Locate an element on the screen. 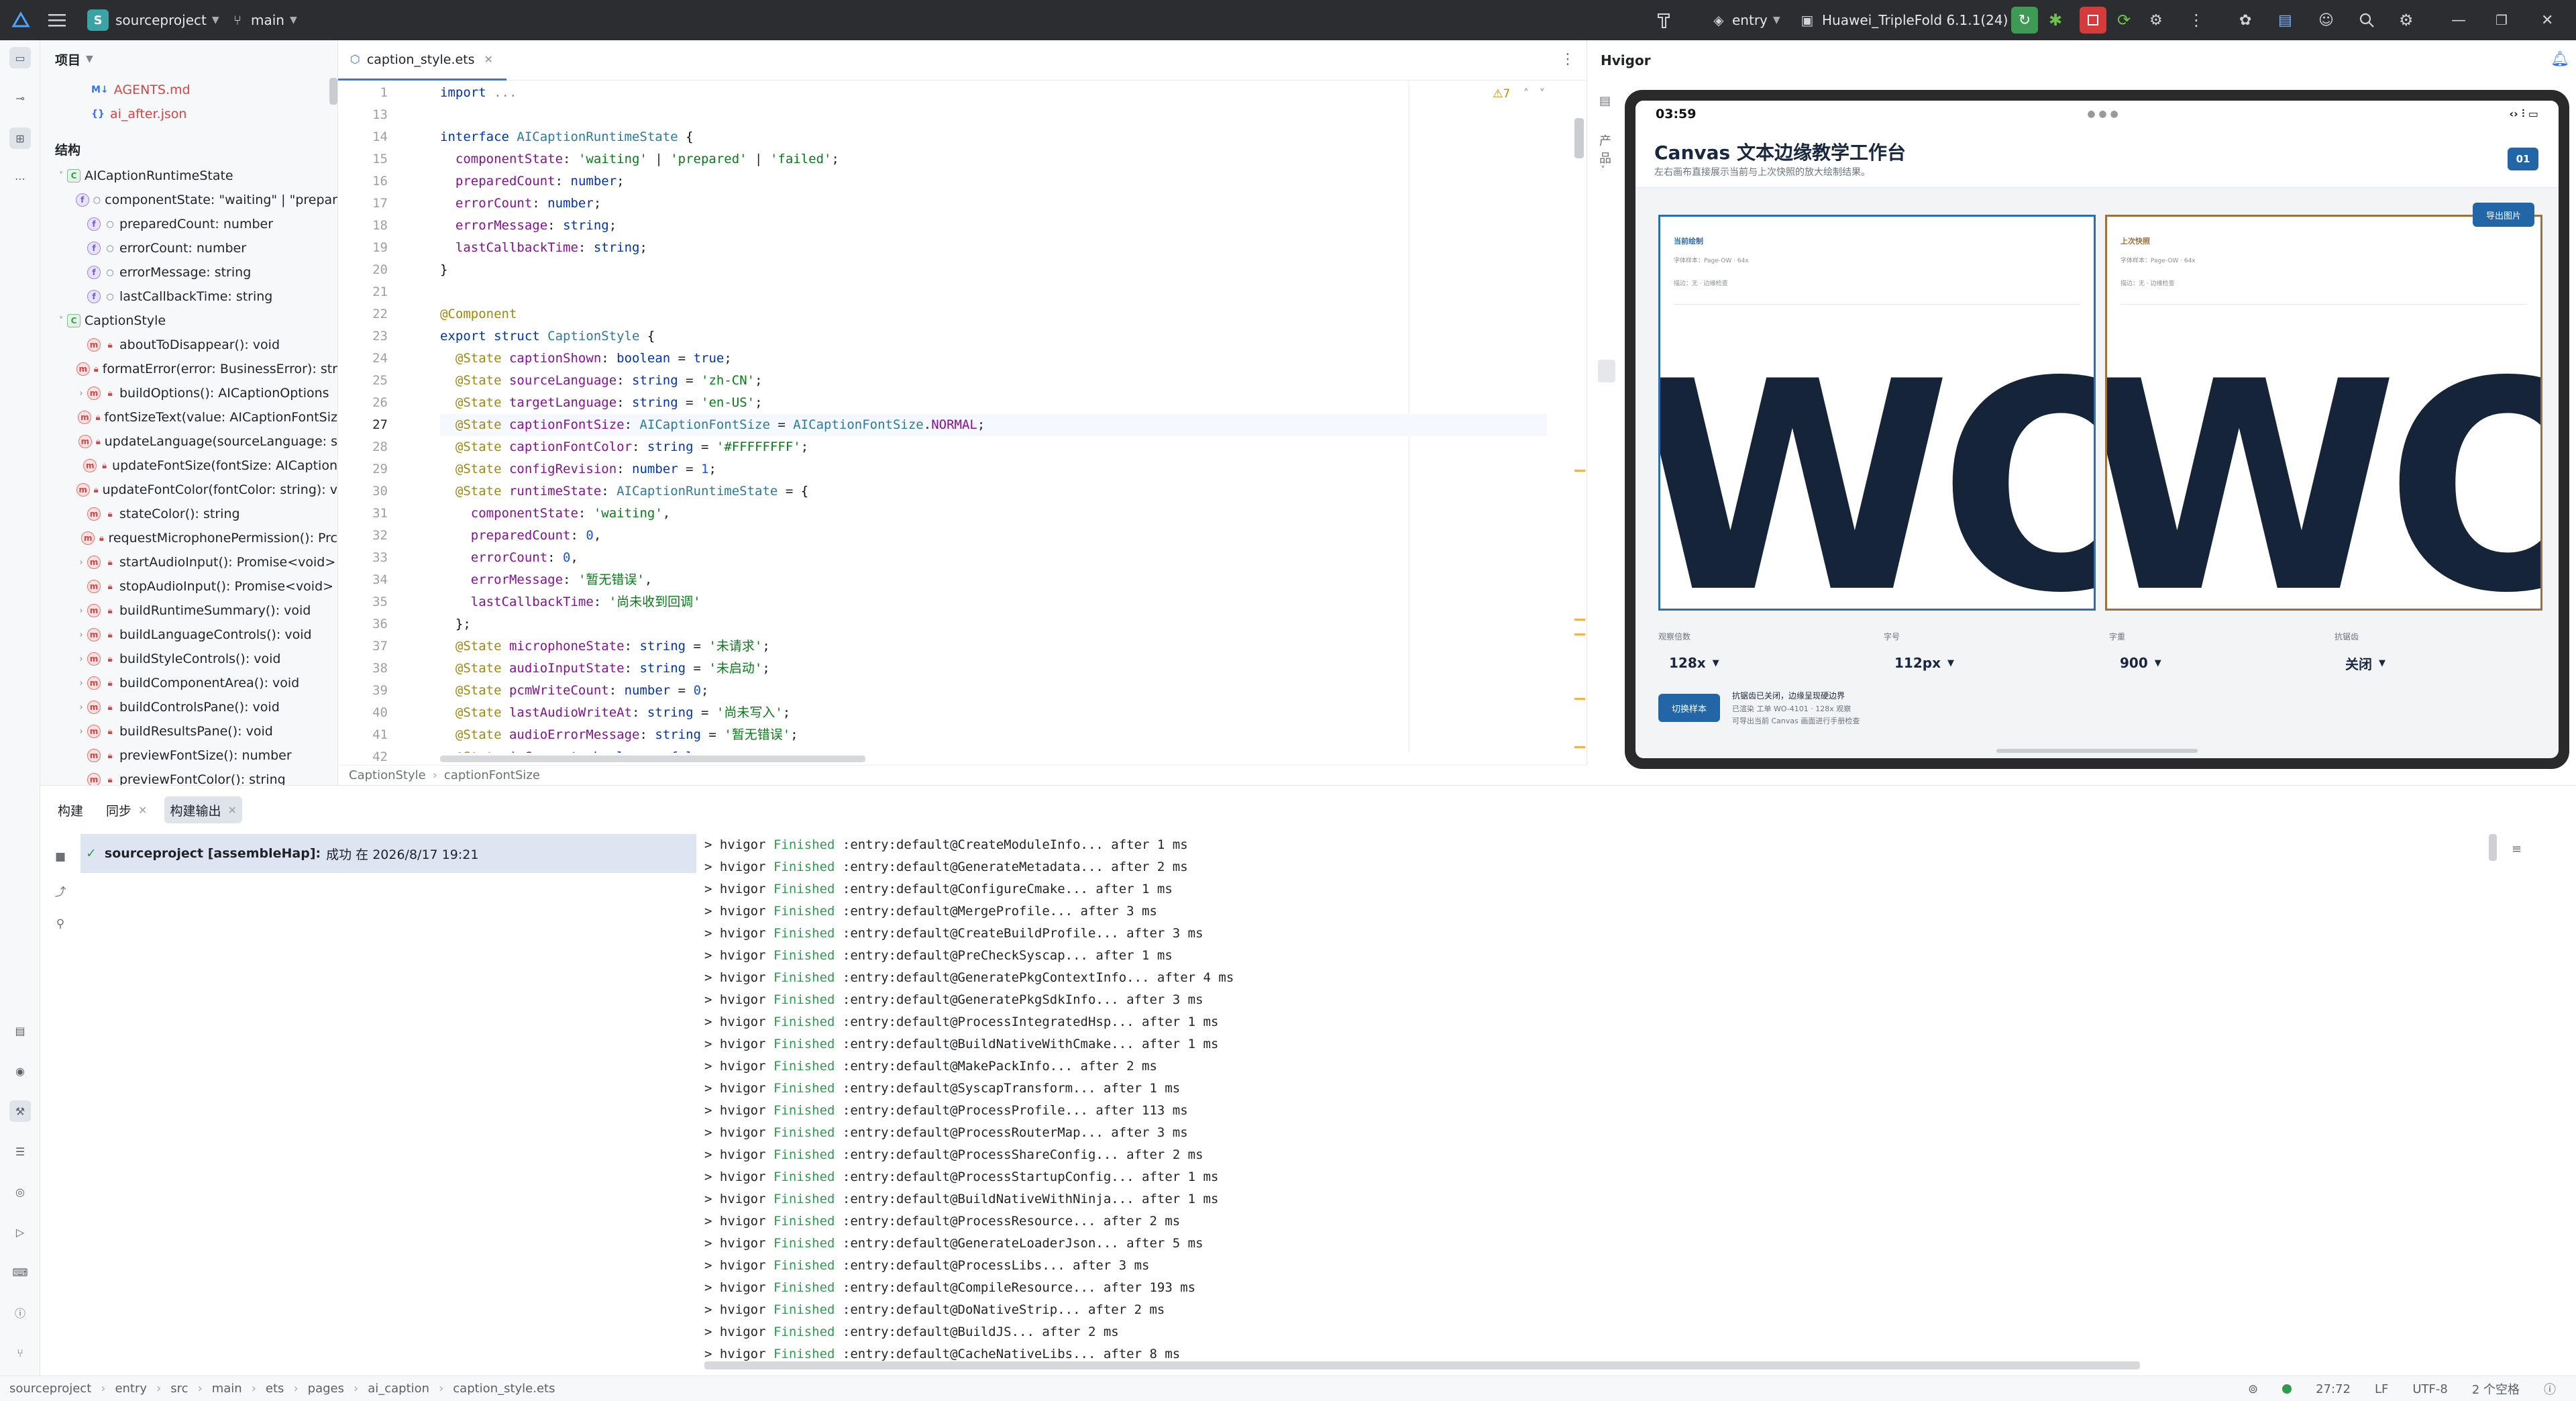 Image resolution: width=2576 pixels, height=1401 pixels. structure-item: ˅ C CaptionStyle is located at coordinates (188, 321).